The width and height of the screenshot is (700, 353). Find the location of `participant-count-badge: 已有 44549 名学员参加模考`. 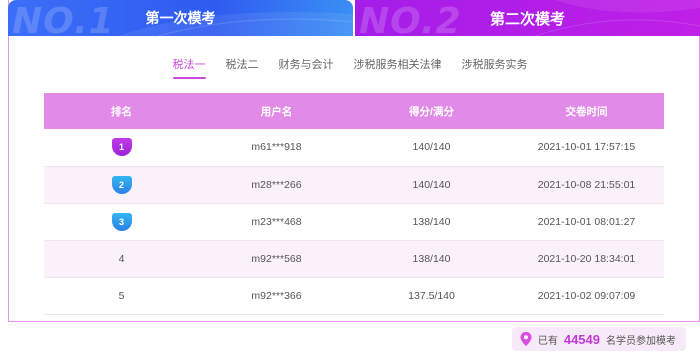

participant-count-badge: 已有 44549 名学员参加模考 is located at coordinates (598, 339).